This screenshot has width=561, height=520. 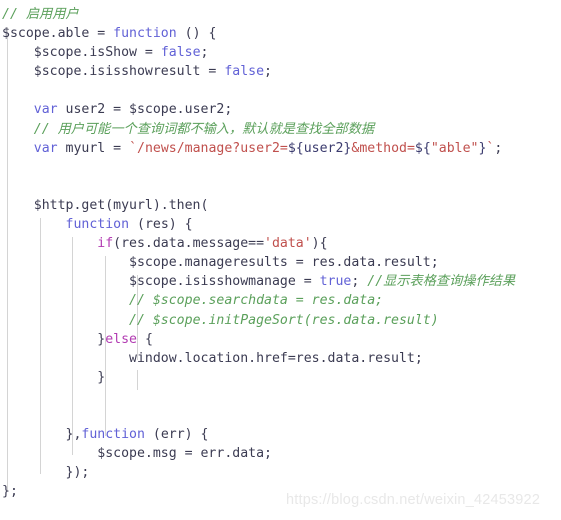 I want to click on code-line: }, so click(x=280, y=377).